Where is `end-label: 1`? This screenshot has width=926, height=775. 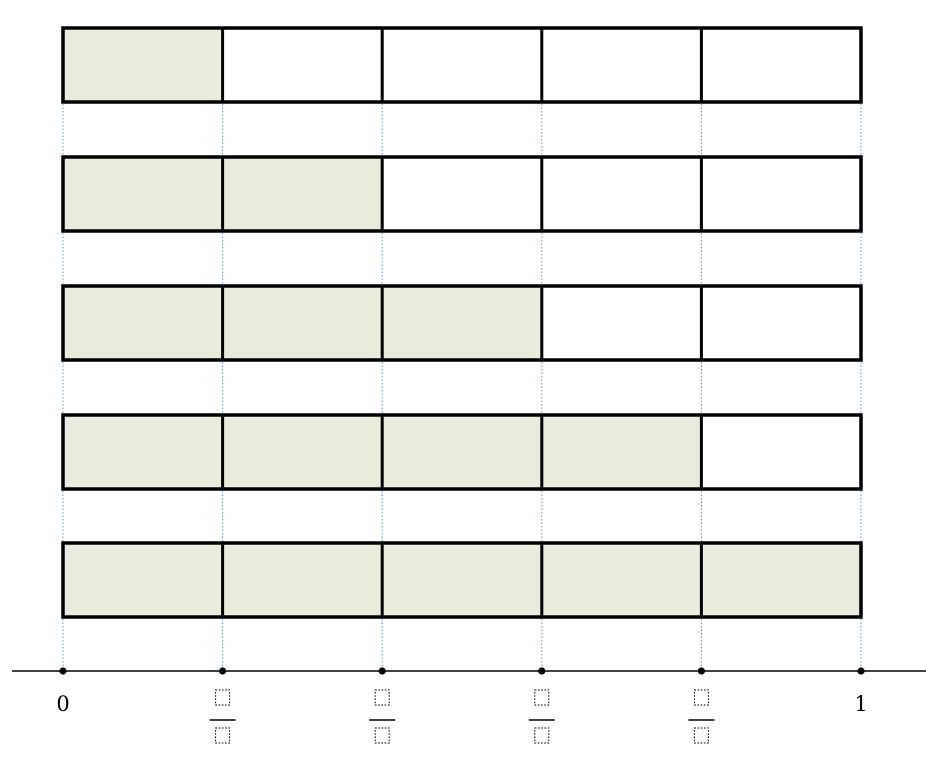 end-label: 1 is located at coordinates (860, 704).